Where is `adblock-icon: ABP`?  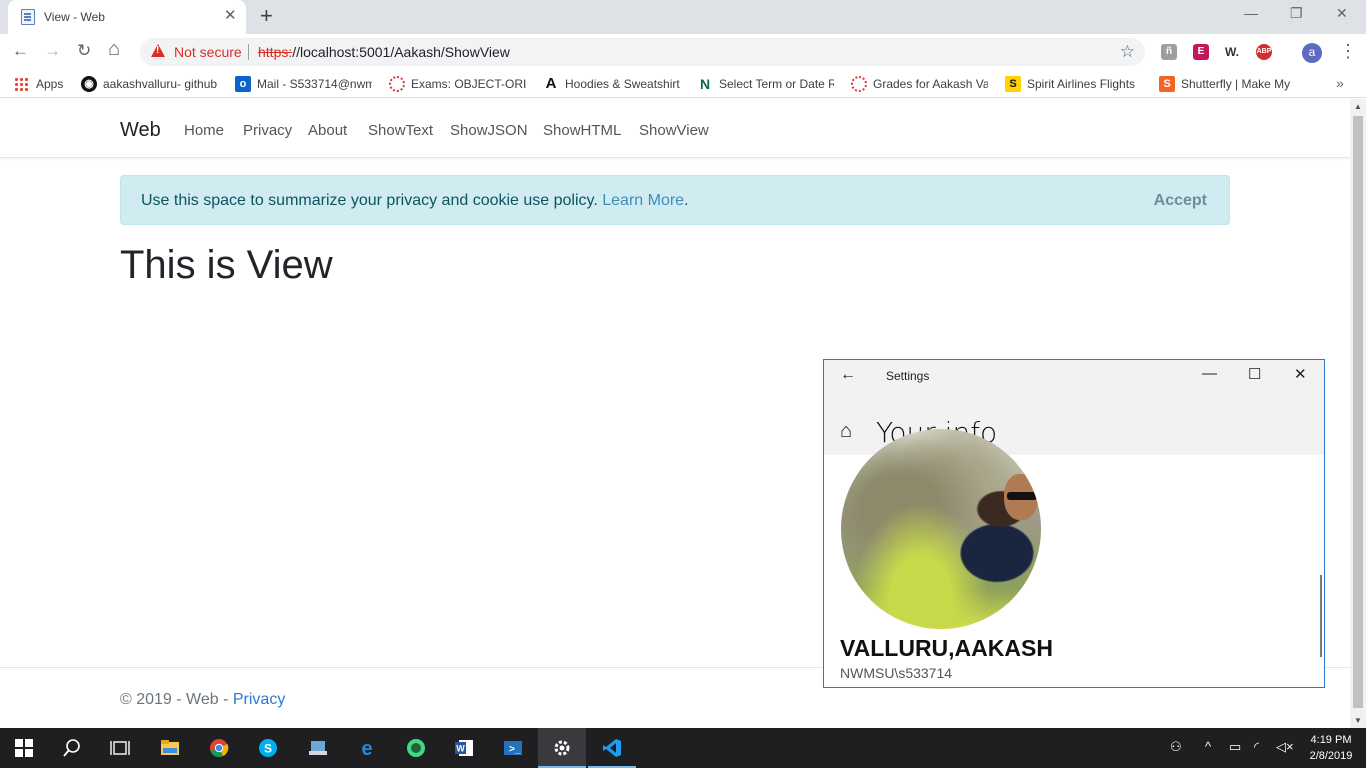
adblock-icon: ABP is located at coordinates (1264, 52).